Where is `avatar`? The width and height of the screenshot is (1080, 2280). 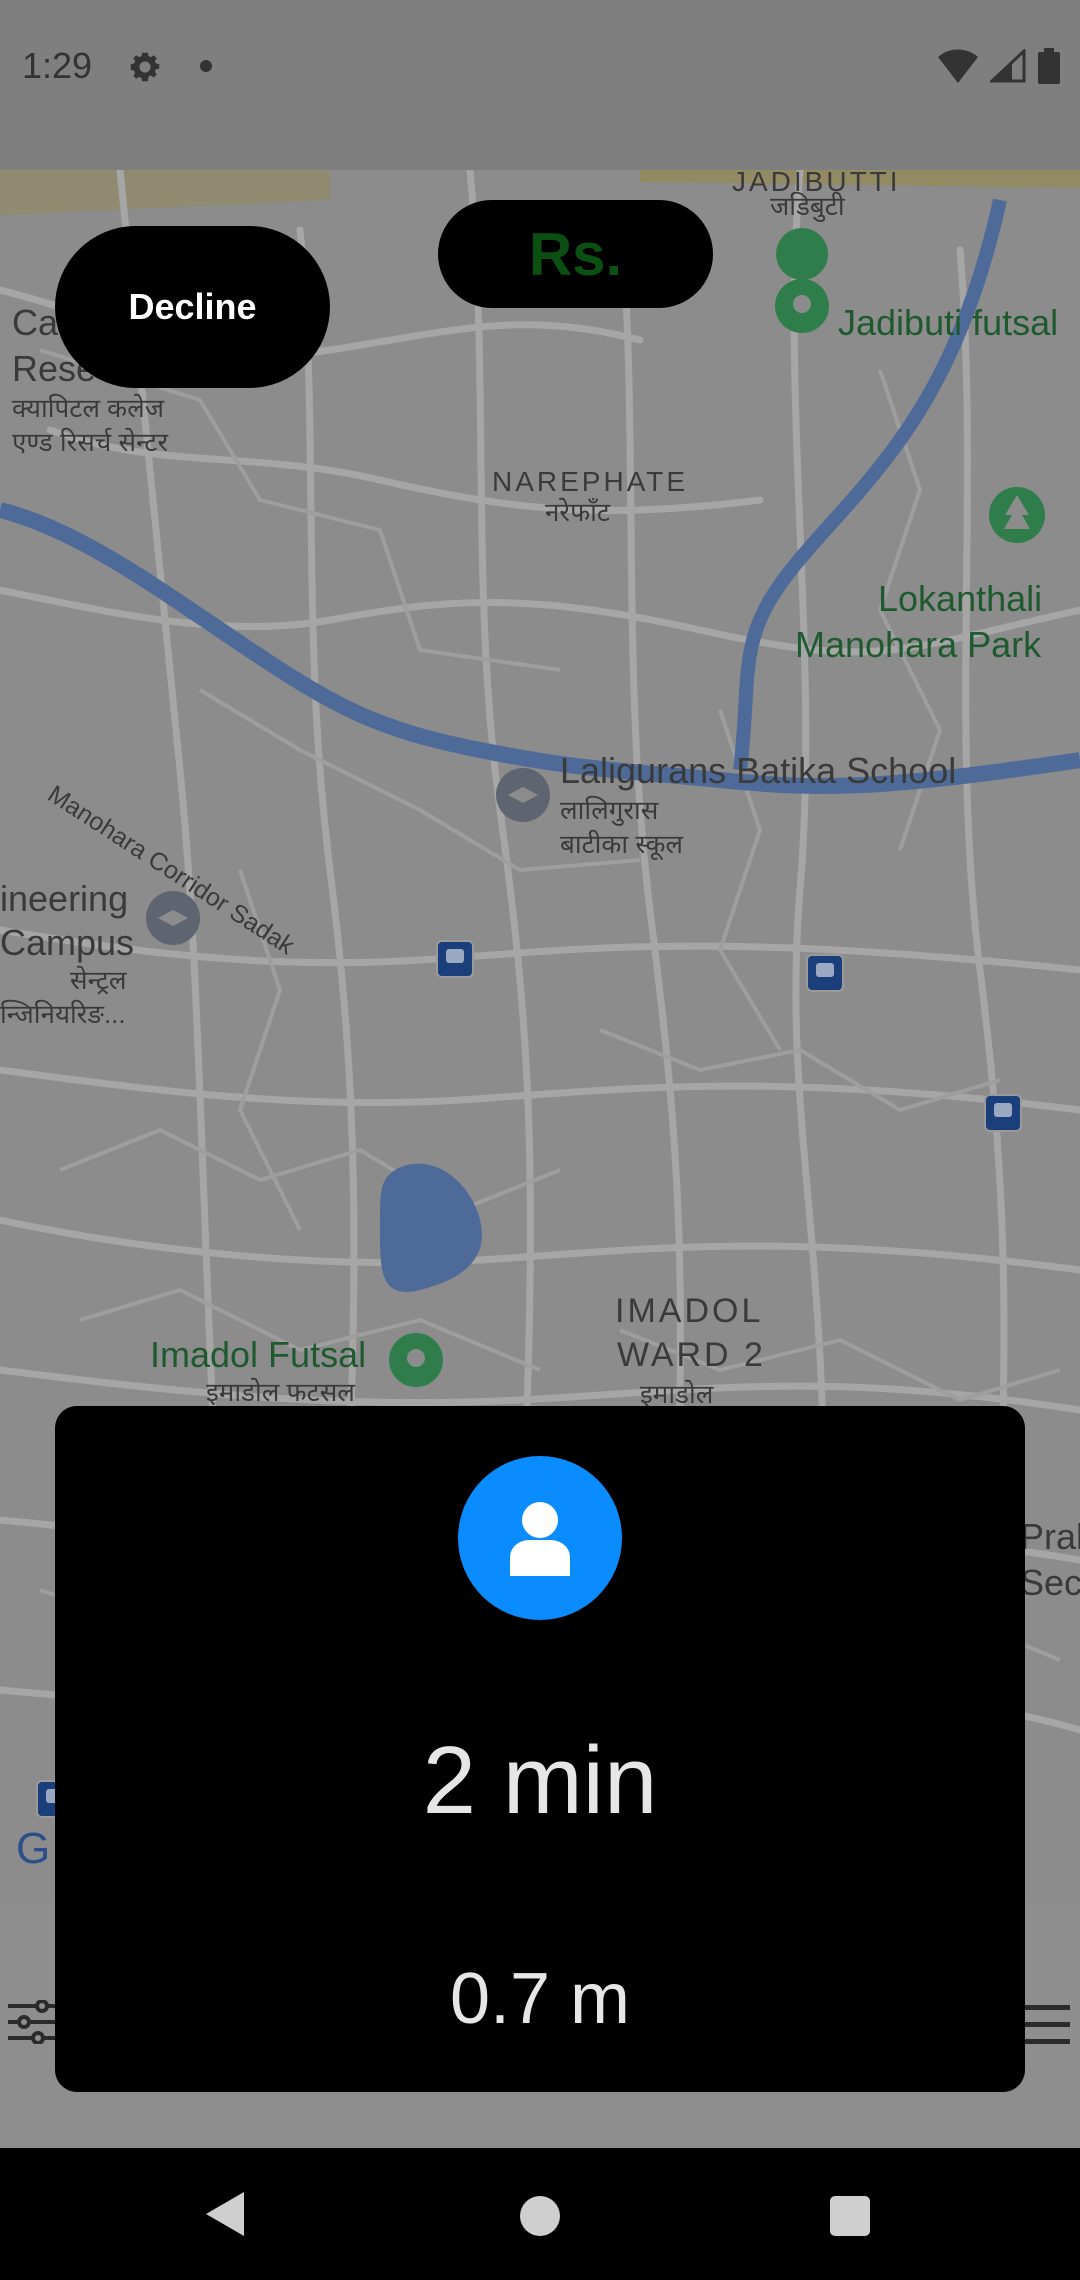
avatar is located at coordinates (540, 1538).